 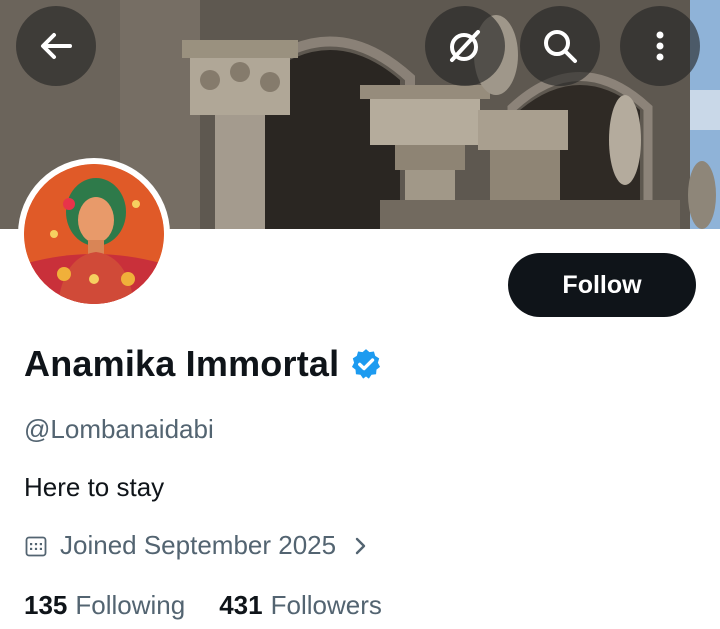 What do you see at coordinates (36, 546) in the screenshot?
I see `calendar-icon` at bounding box center [36, 546].